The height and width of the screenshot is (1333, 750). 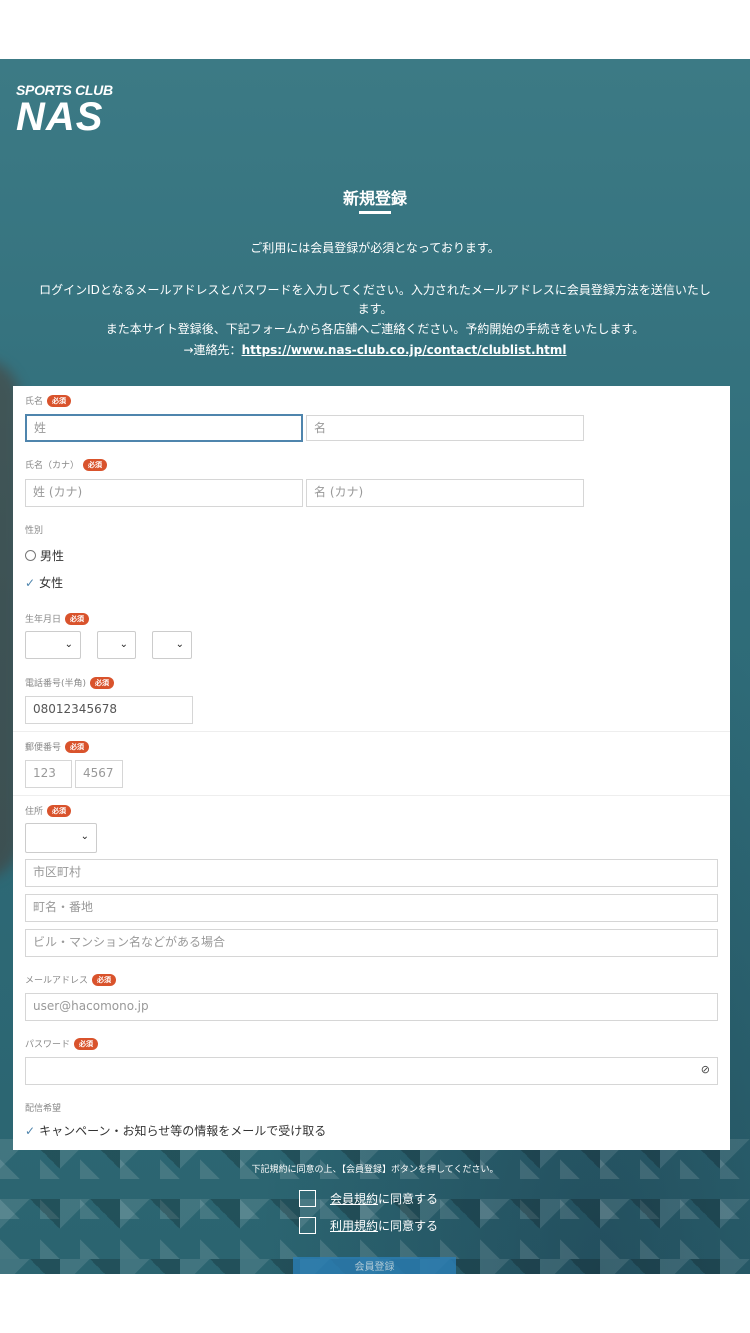 I want to click on kana-label-text: 氏名（カナ）, so click(x=52, y=466).